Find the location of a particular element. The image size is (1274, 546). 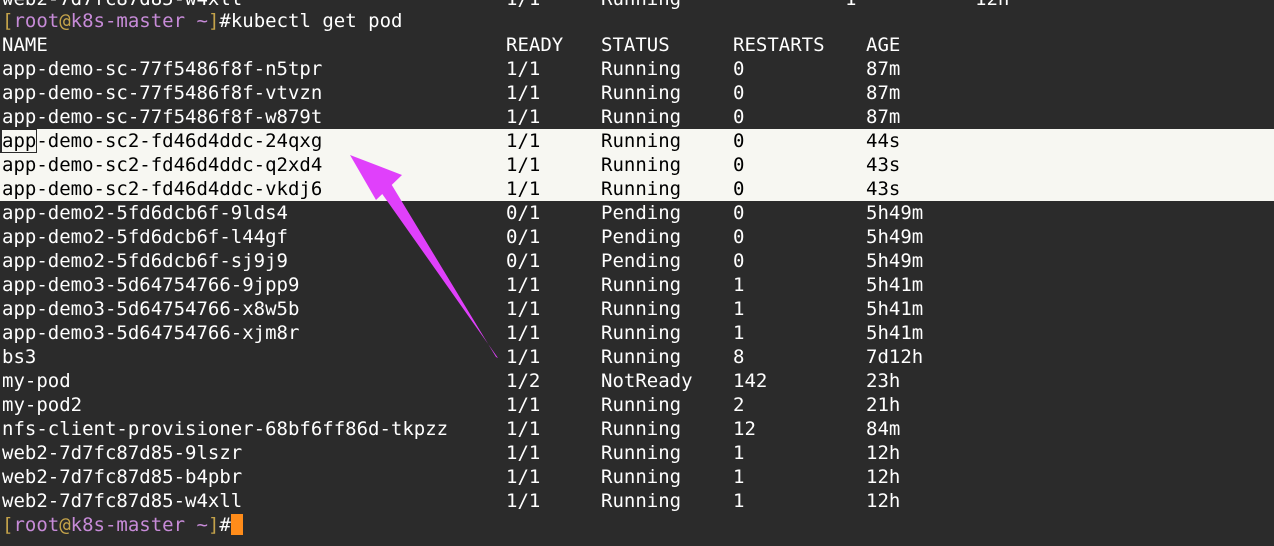

prompt-cwd: ~ is located at coordinates (196, 21).